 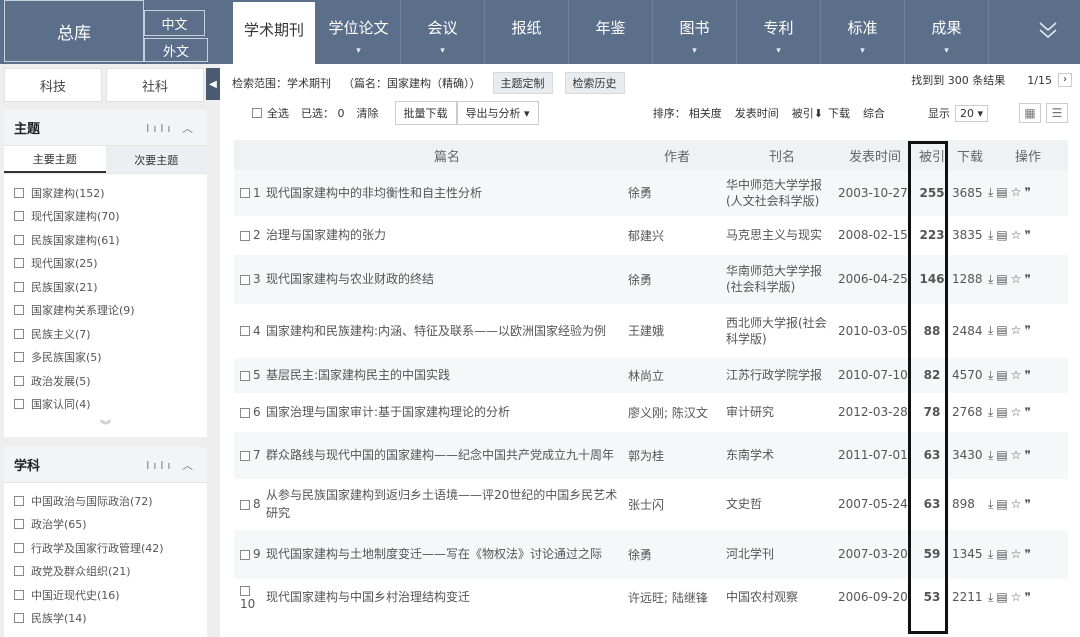 What do you see at coordinates (105, 548) in the screenshot?
I see `facet-item: 行政学及国家行政管理(42)` at bounding box center [105, 548].